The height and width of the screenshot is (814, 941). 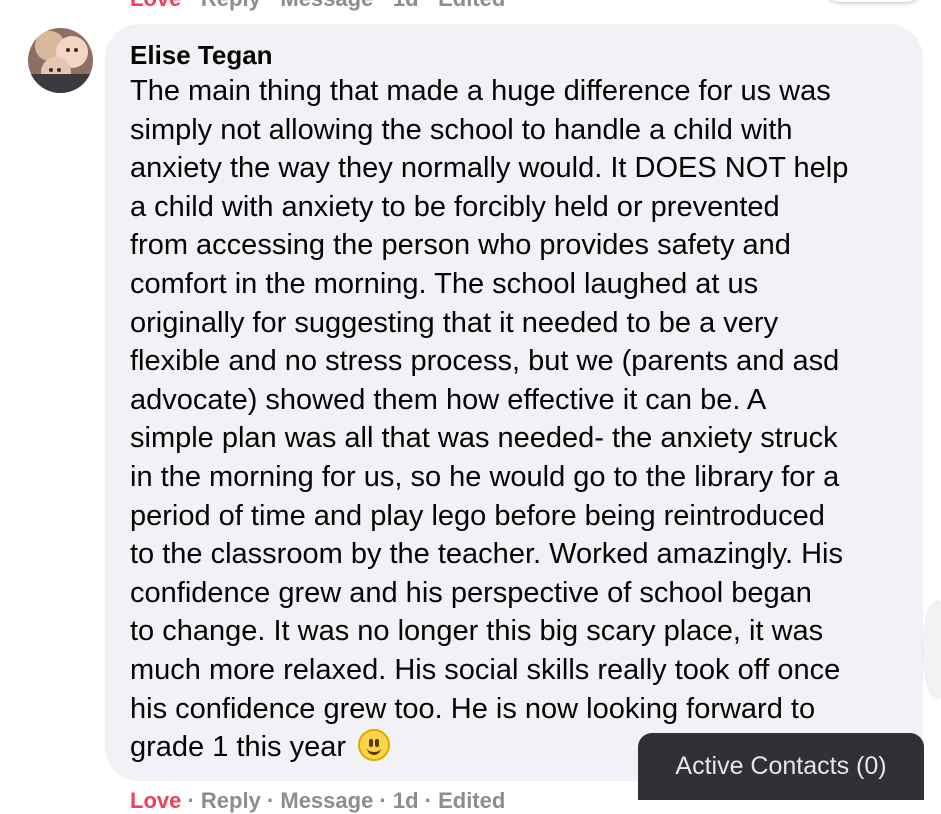 I want to click on previous-comment-meta: · Reply · Message · 1d · Edited, so click(x=343, y=5).